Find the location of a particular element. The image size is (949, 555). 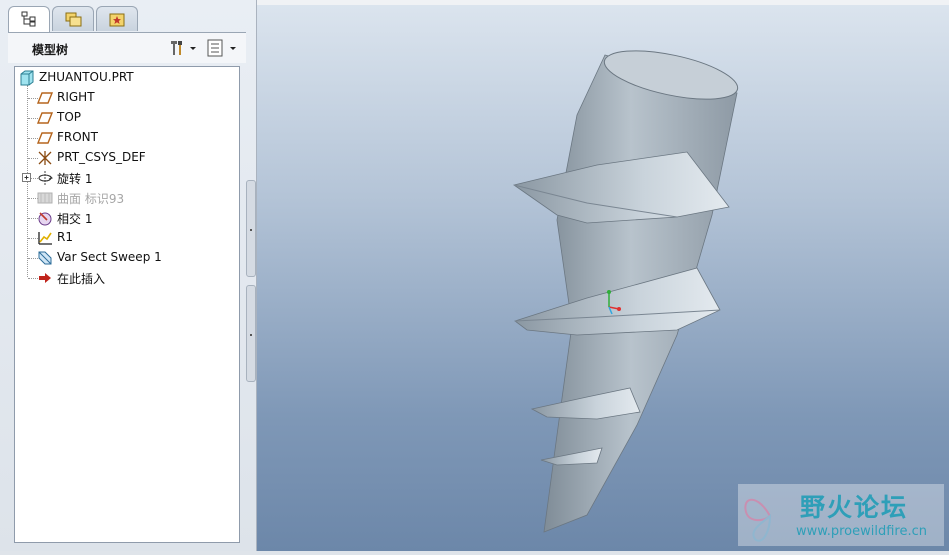

intersect-icon is located at coordinates (45, 219).